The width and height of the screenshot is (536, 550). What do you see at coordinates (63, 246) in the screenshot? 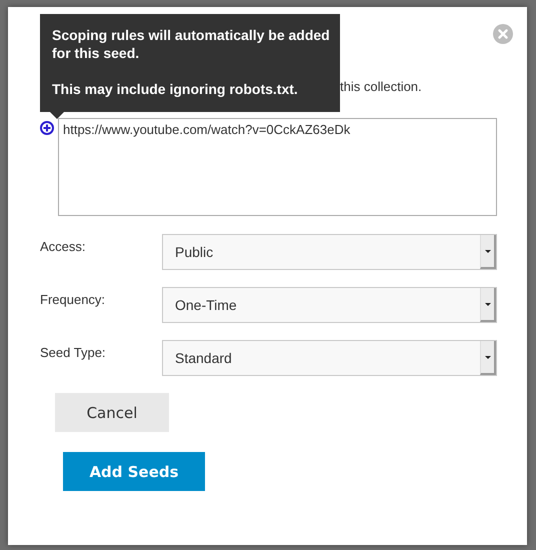
I see `field-label: Access:` at bounding box center [63, 246].